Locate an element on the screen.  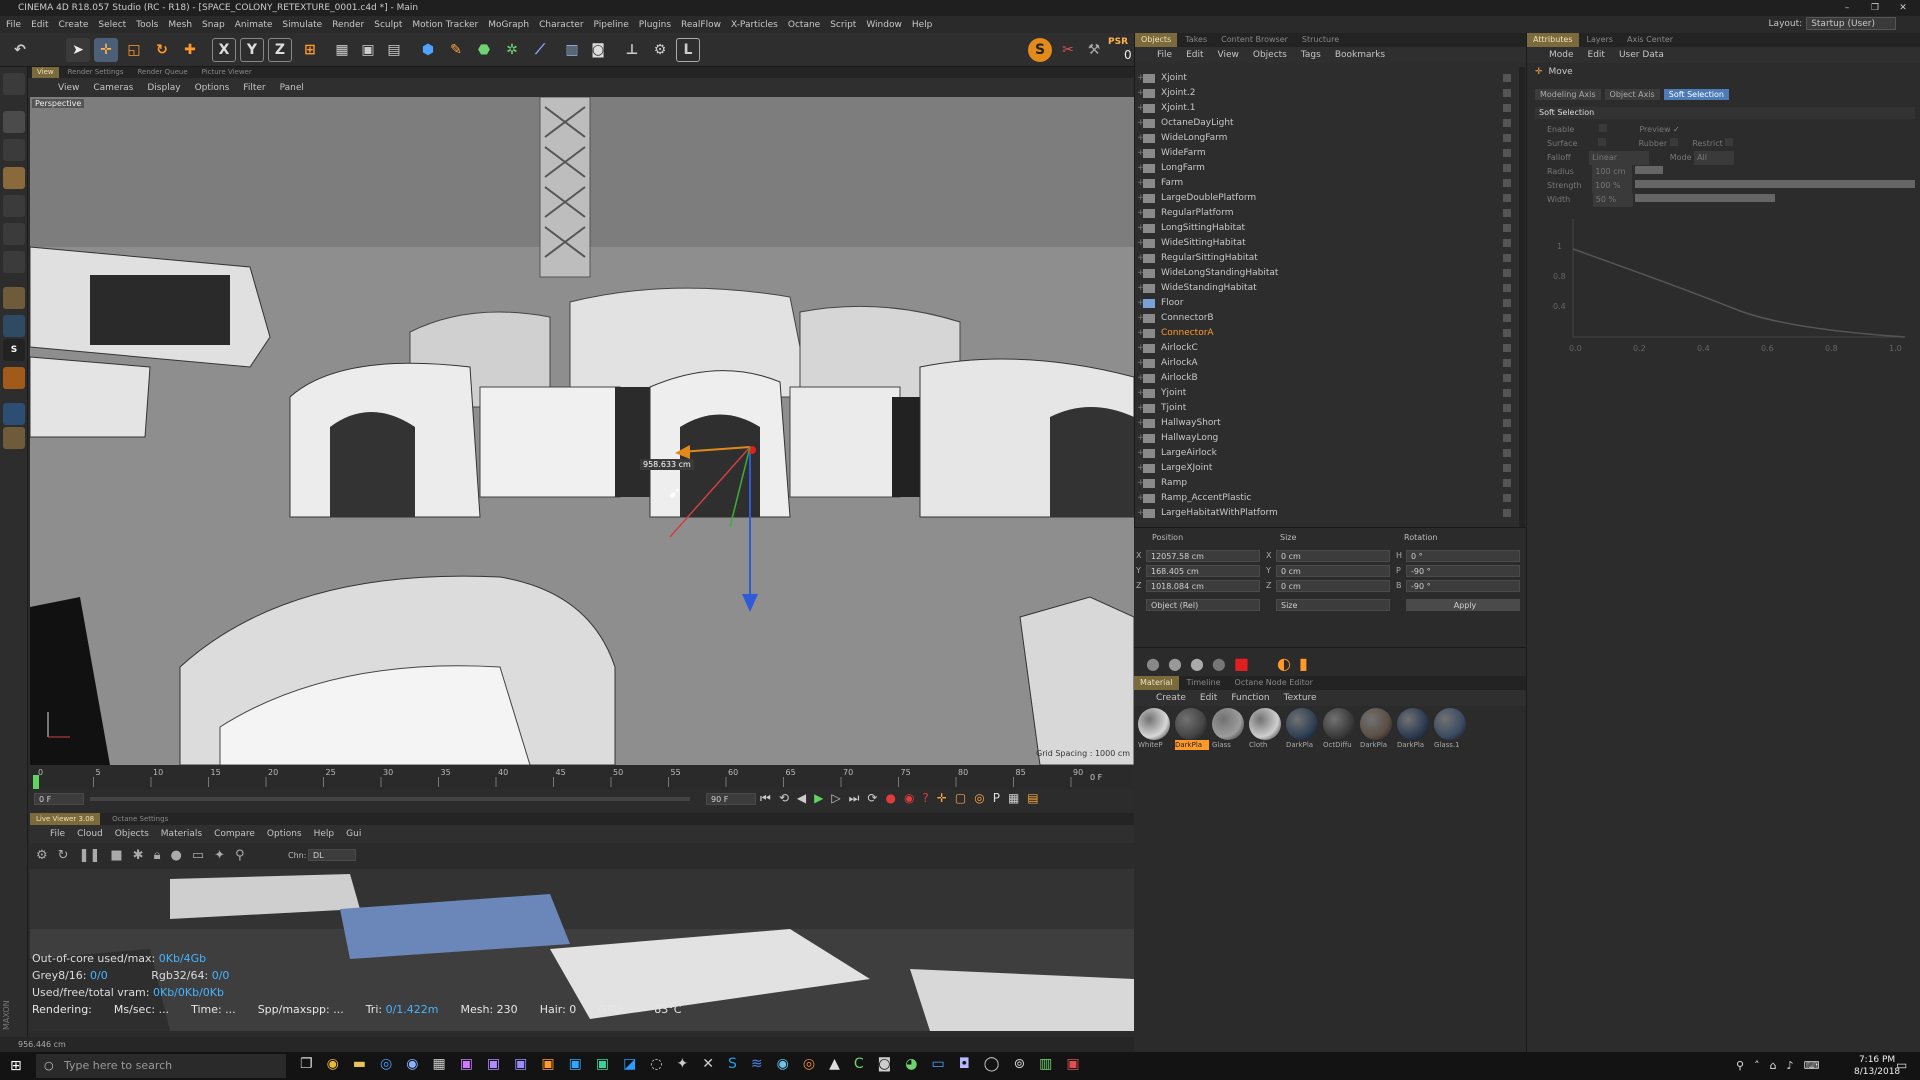
tab-octane-settings: Octane Settings is located at coordinates (140, 819).